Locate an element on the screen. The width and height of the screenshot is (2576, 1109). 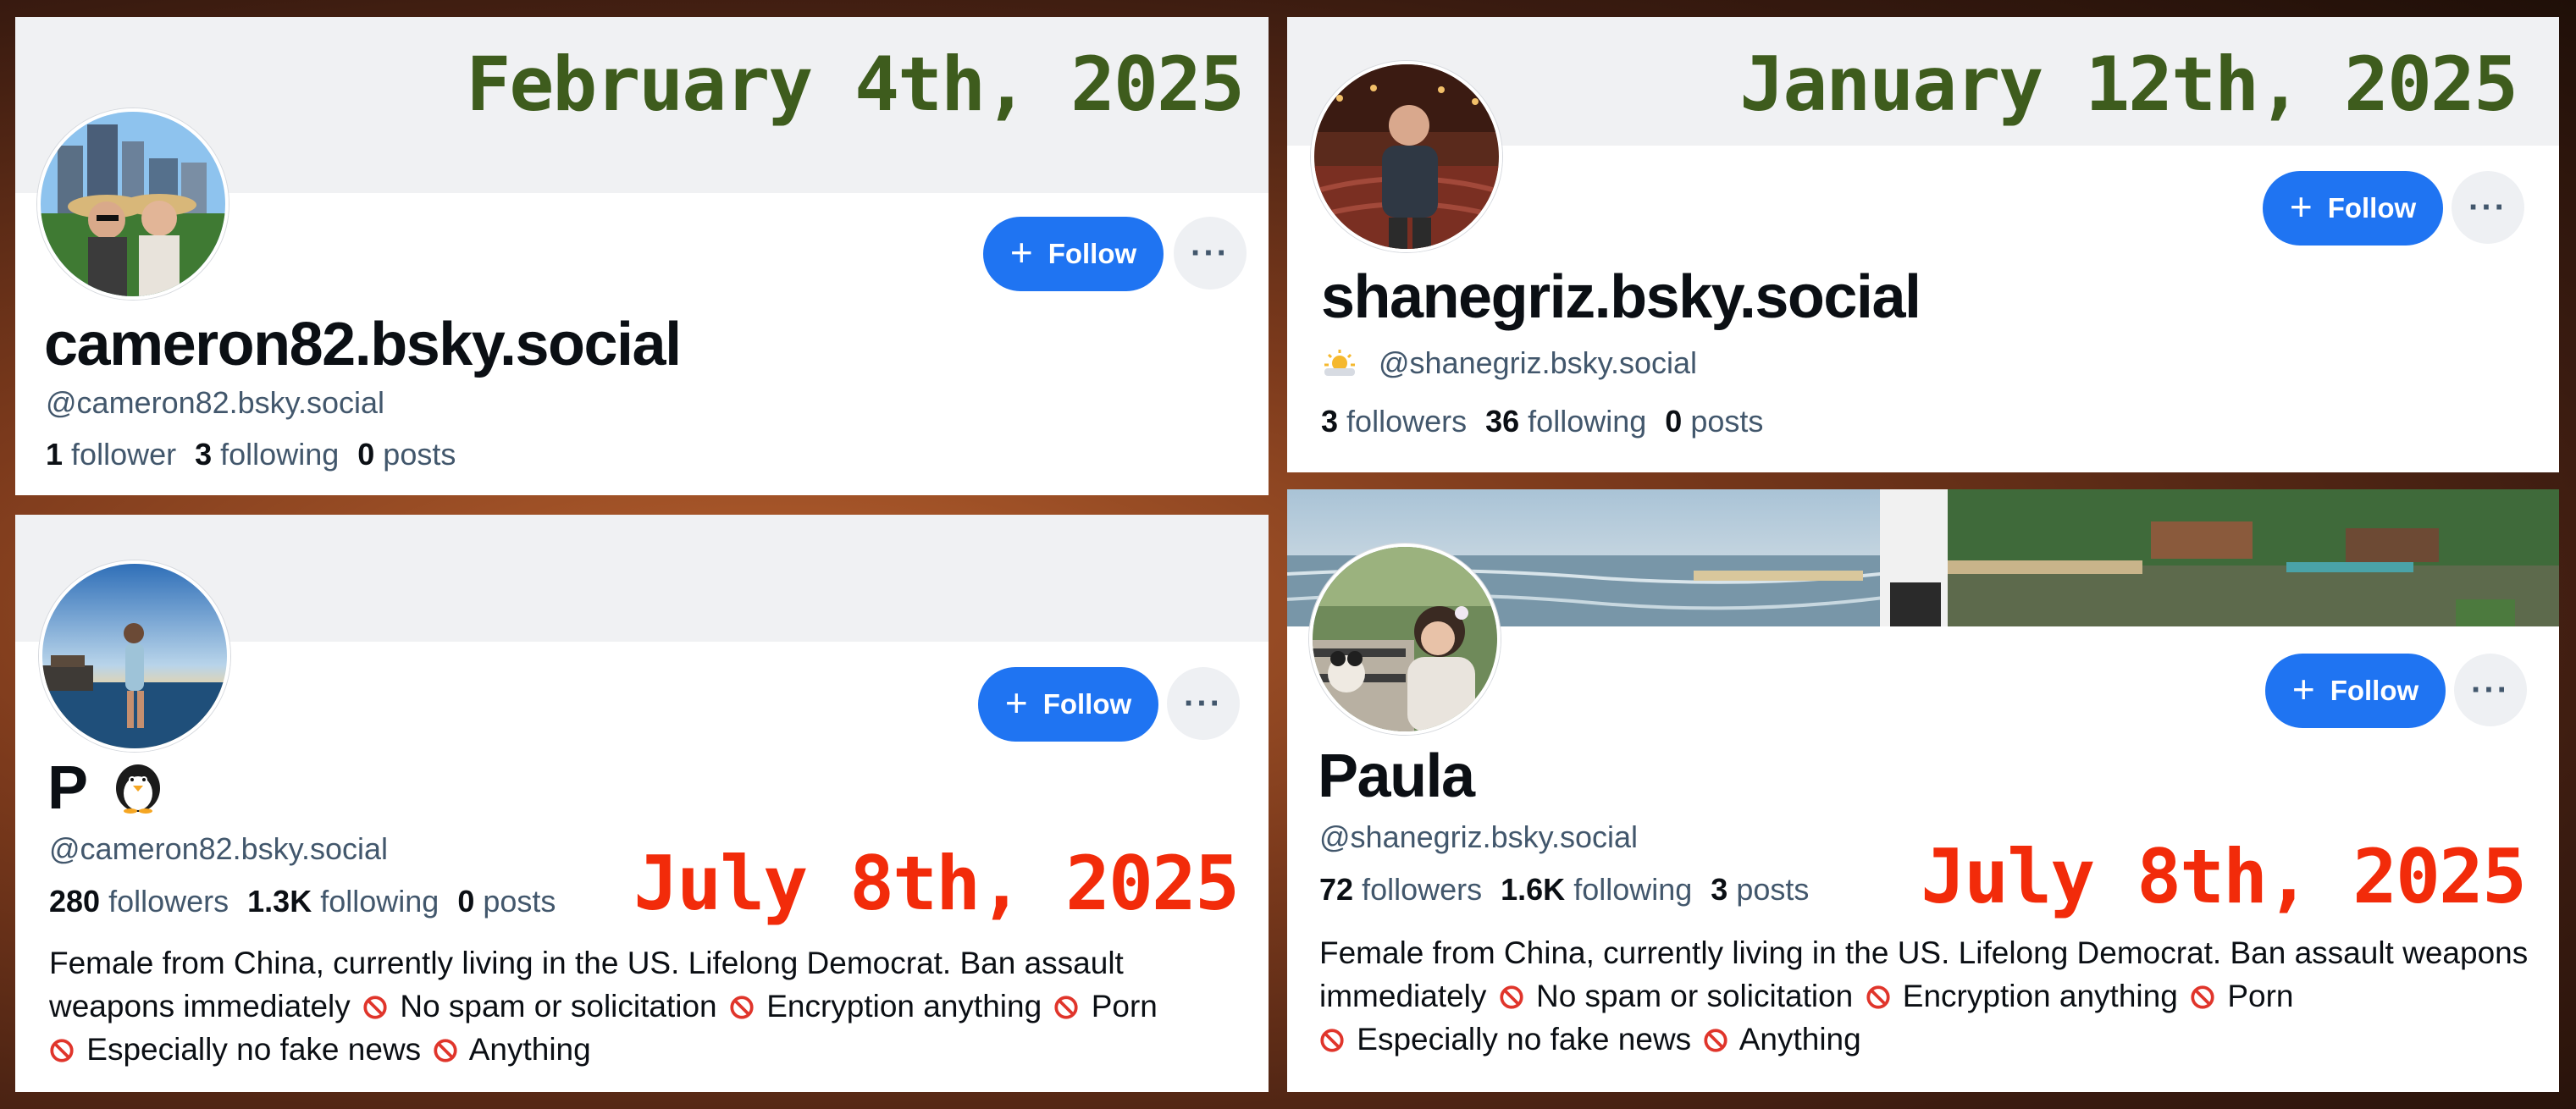
following-link: 3 following is located at coordinates (267, 454).